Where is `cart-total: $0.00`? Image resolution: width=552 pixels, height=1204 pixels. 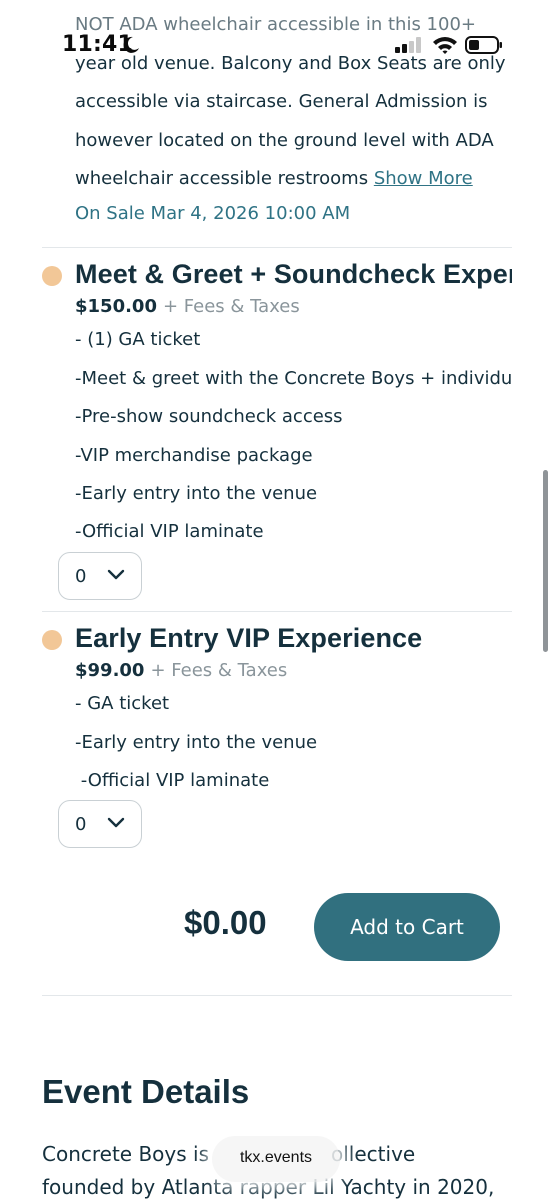
cart-total: $0.00 is located at coordinates (225, 922).